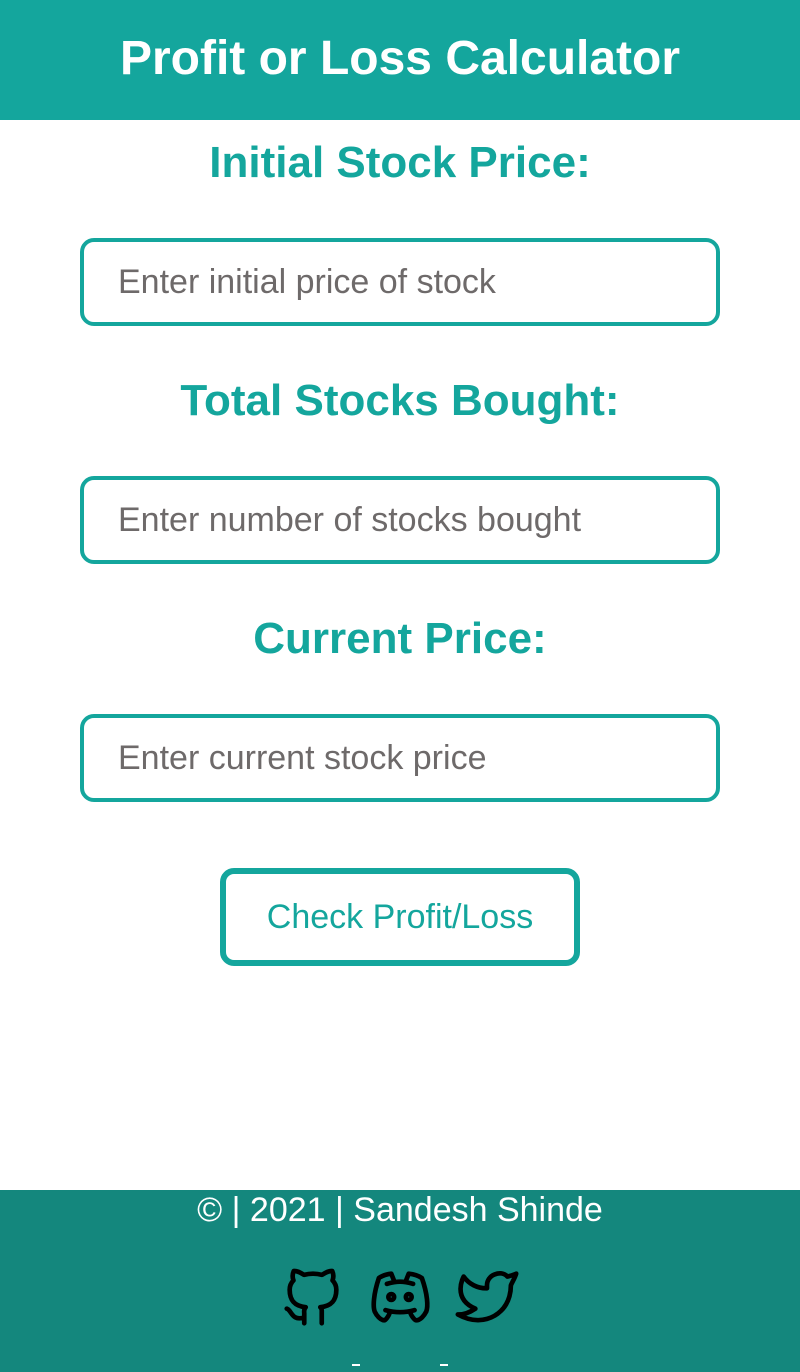 The image size is (800, 1372). Describe the element at coordinates (400, 282) in the screenshot. I see `initial-price-input` at that location.